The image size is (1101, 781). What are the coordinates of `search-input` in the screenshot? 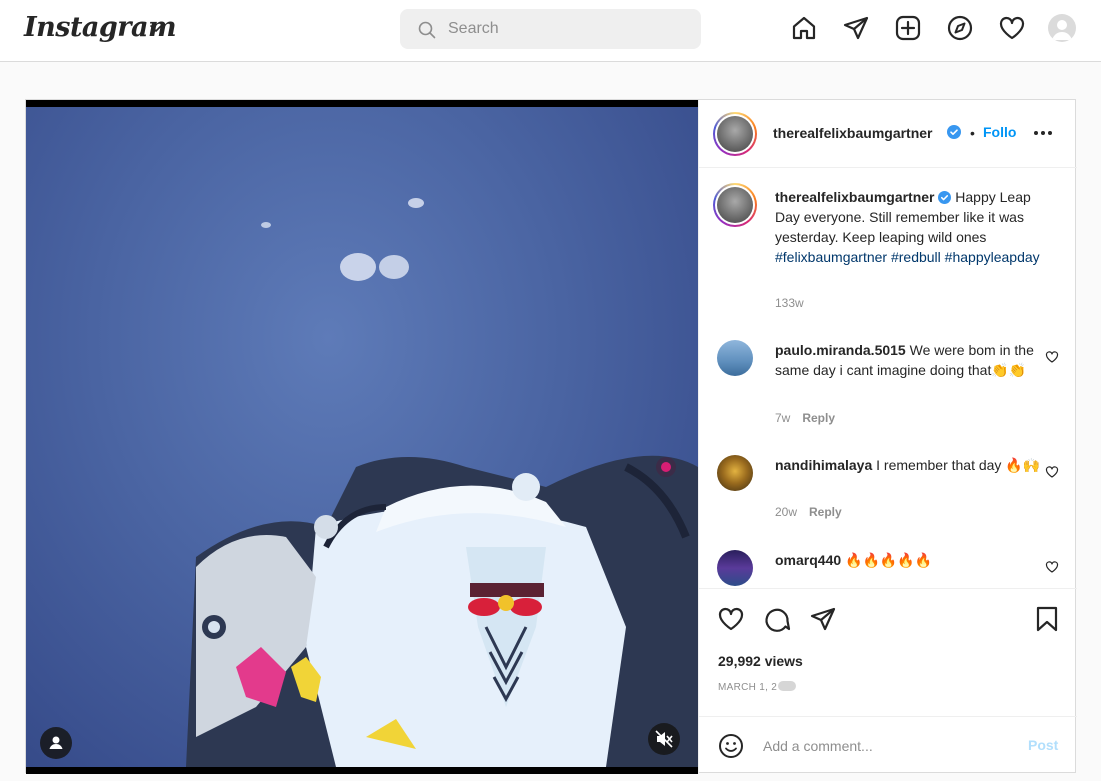 It's located at (568, 29).